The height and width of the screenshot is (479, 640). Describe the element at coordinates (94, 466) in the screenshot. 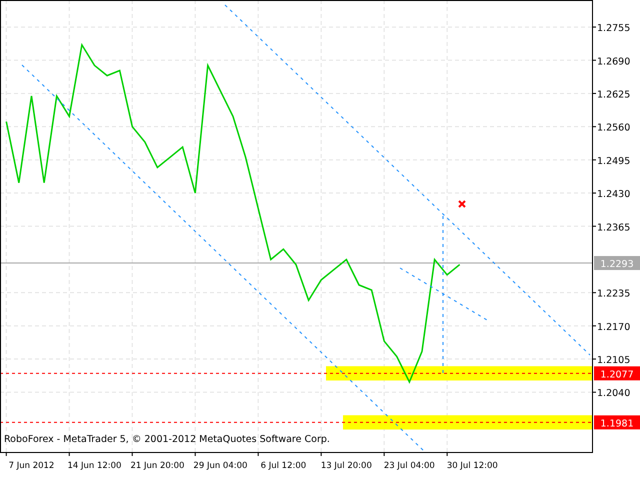

I see `time-axis-label: 14 Jun 12:00` at that location.